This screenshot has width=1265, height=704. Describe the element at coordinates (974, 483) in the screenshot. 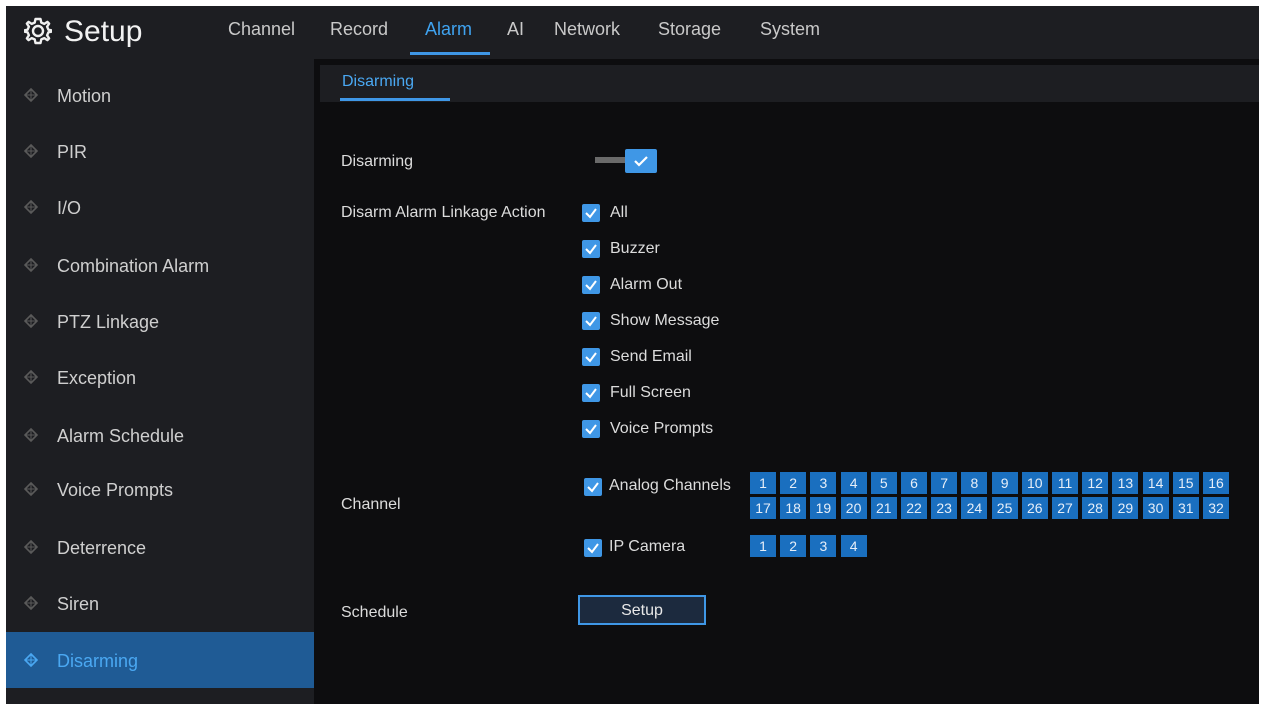

I see `analog-channel-8: 8` at that location.